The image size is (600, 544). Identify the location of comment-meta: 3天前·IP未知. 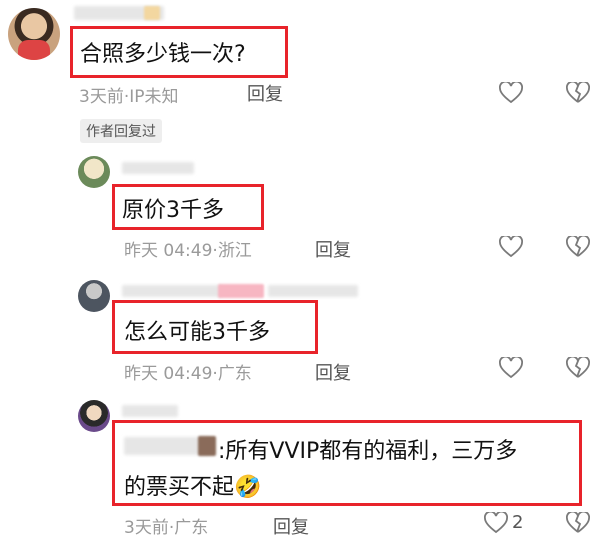
(129, 94).